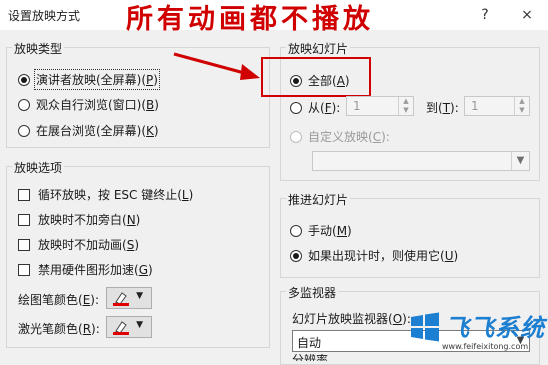 This screenshot has width=548, height=365. What do you see at coordinates (24, 79) in the screenshot?
I see `radio-presenter` at bounding box center [24, 79].